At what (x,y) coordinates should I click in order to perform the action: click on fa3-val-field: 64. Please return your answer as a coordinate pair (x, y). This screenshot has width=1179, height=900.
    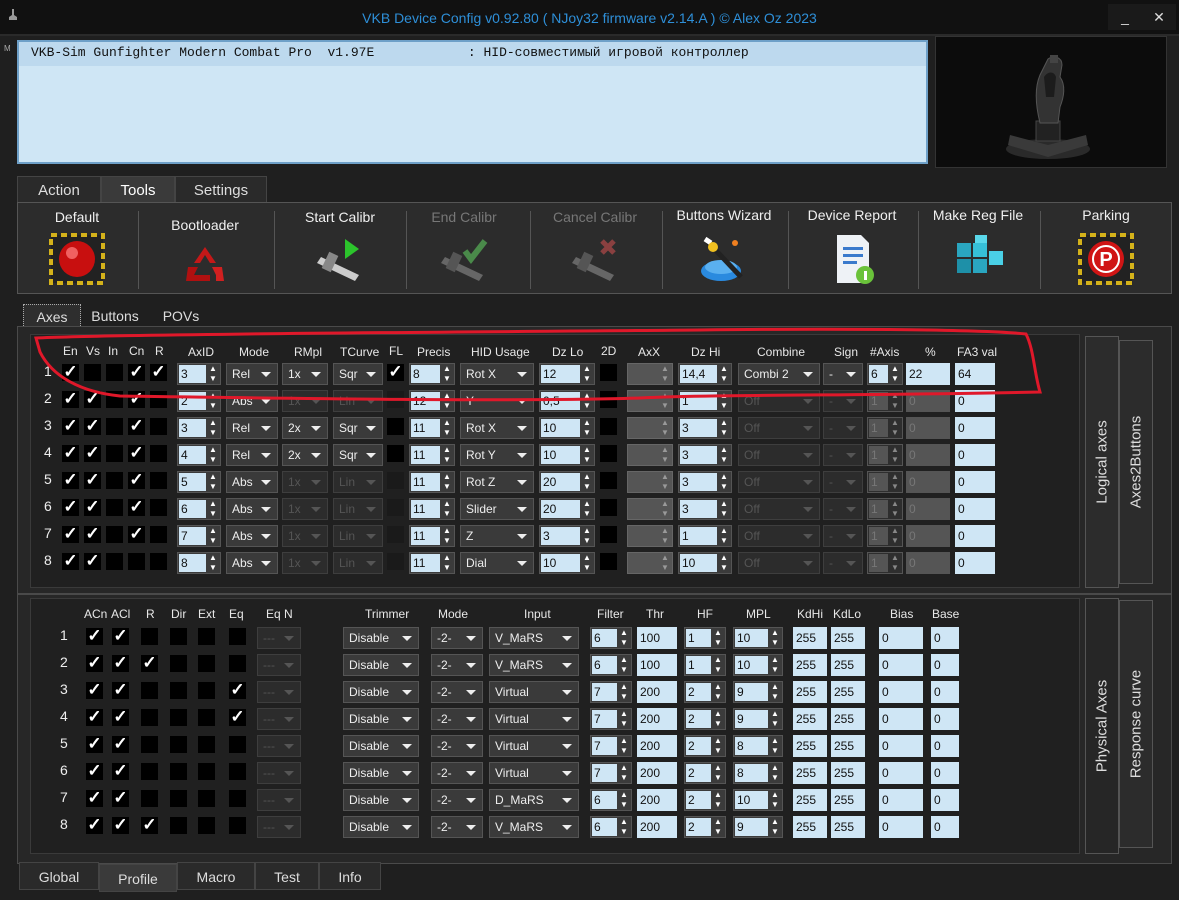
    Looking at the image, I should click on (975, 374).